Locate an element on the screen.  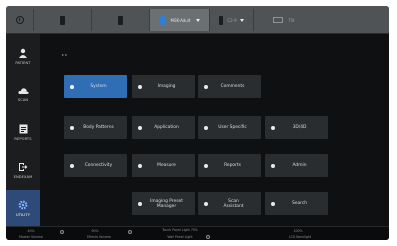
panel-light-knob-icon is located at coordinates (208, 237).